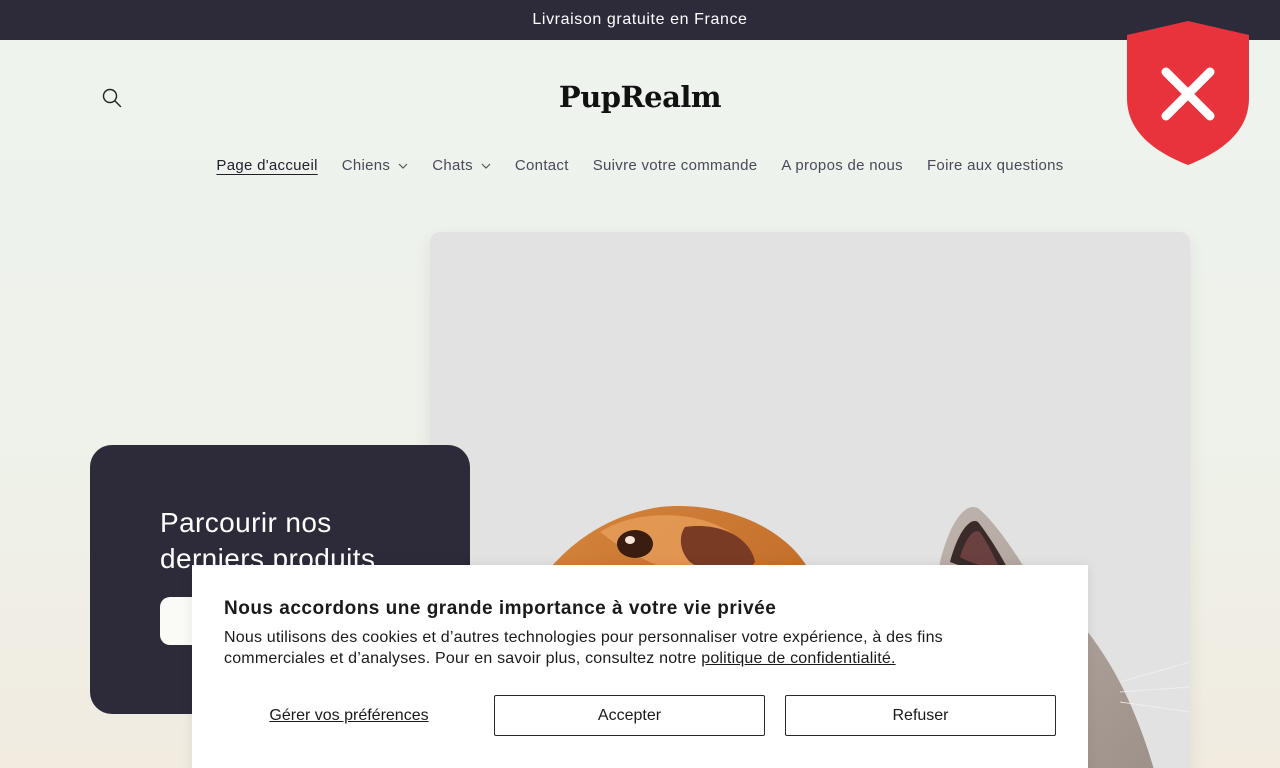 The height and width of the screenshot is (768, 1280). I want to click on refuse-button: Refuser, so click(920, 715).